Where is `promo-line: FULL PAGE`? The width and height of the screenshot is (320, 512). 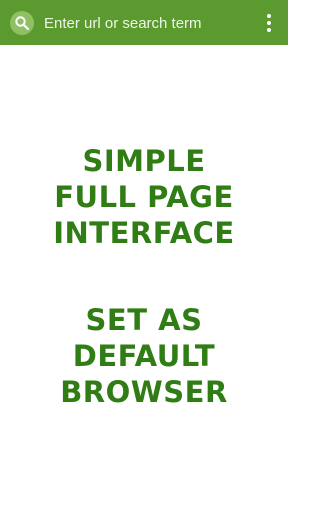
promo-line: FULL PAGE is located at coordinates (144, 197).